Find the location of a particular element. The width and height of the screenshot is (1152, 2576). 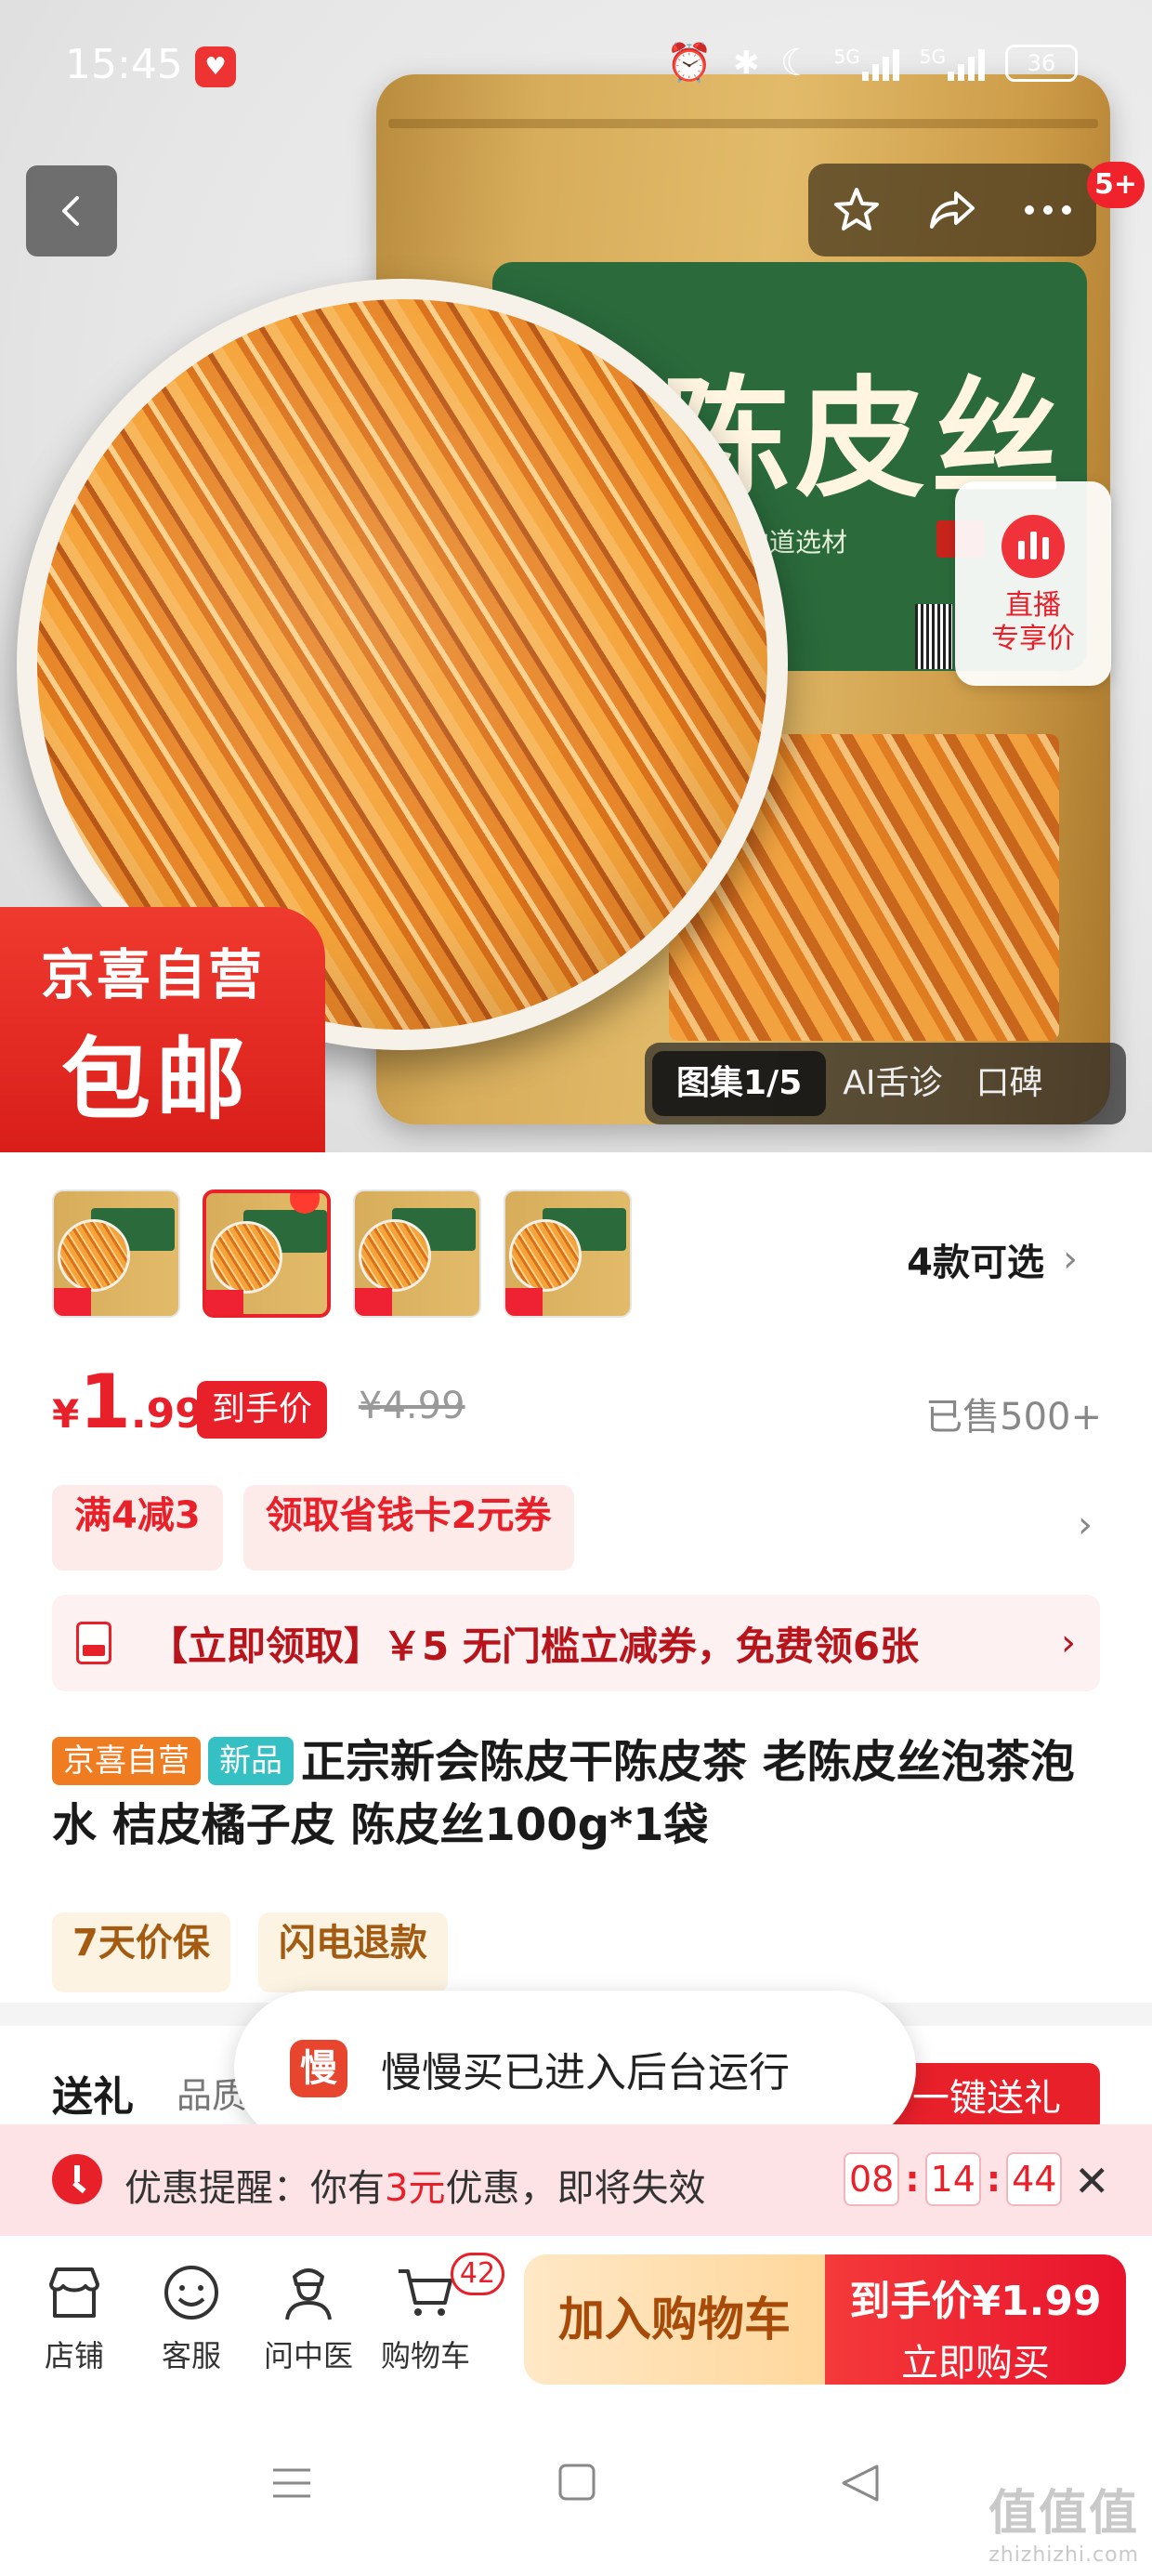

nav-cart: 42 购物车 is located at coordinates (437, 2314).